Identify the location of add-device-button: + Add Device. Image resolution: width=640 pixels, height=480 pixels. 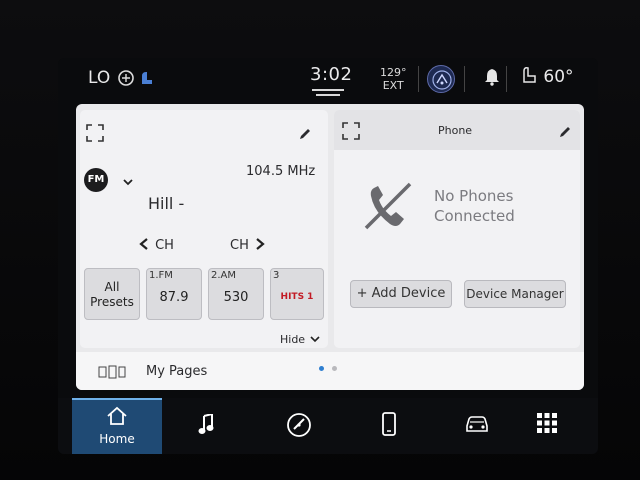
(401, 294).